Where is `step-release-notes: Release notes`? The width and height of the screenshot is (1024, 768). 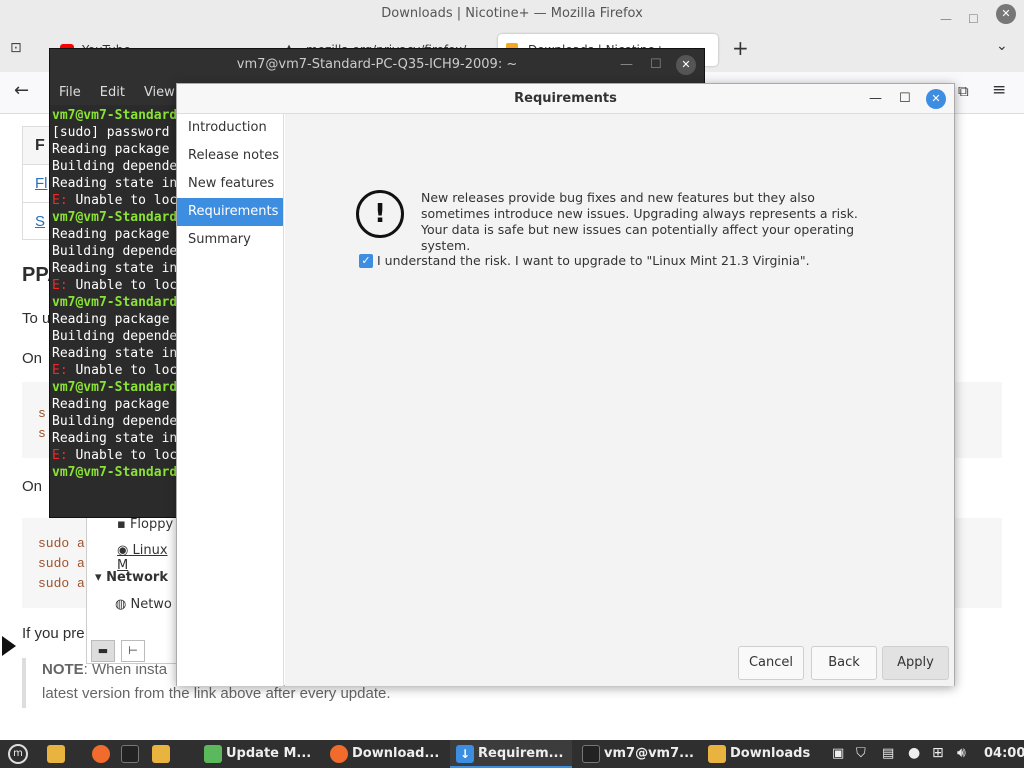
step-release-notes: Release notes is located at coordinates (230, 156).